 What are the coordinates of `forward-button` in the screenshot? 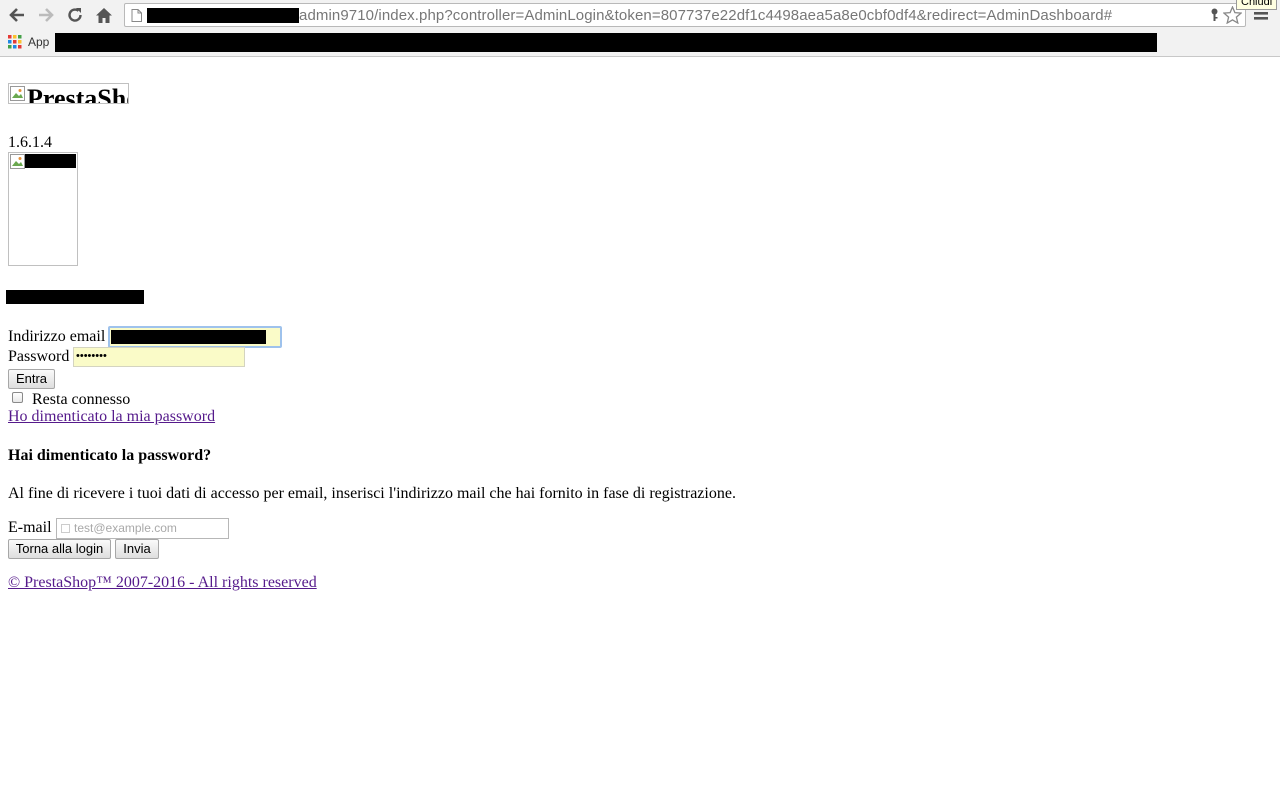 It's located at (46, 15).